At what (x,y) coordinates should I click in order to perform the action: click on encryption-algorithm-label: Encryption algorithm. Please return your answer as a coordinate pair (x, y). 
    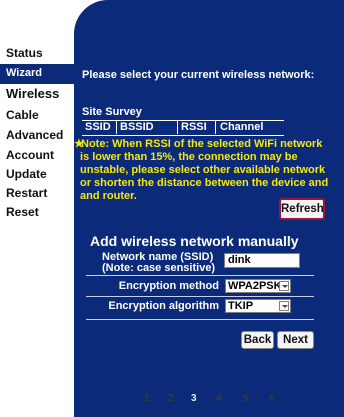
    Looking at the image, I should click on (163, 306).